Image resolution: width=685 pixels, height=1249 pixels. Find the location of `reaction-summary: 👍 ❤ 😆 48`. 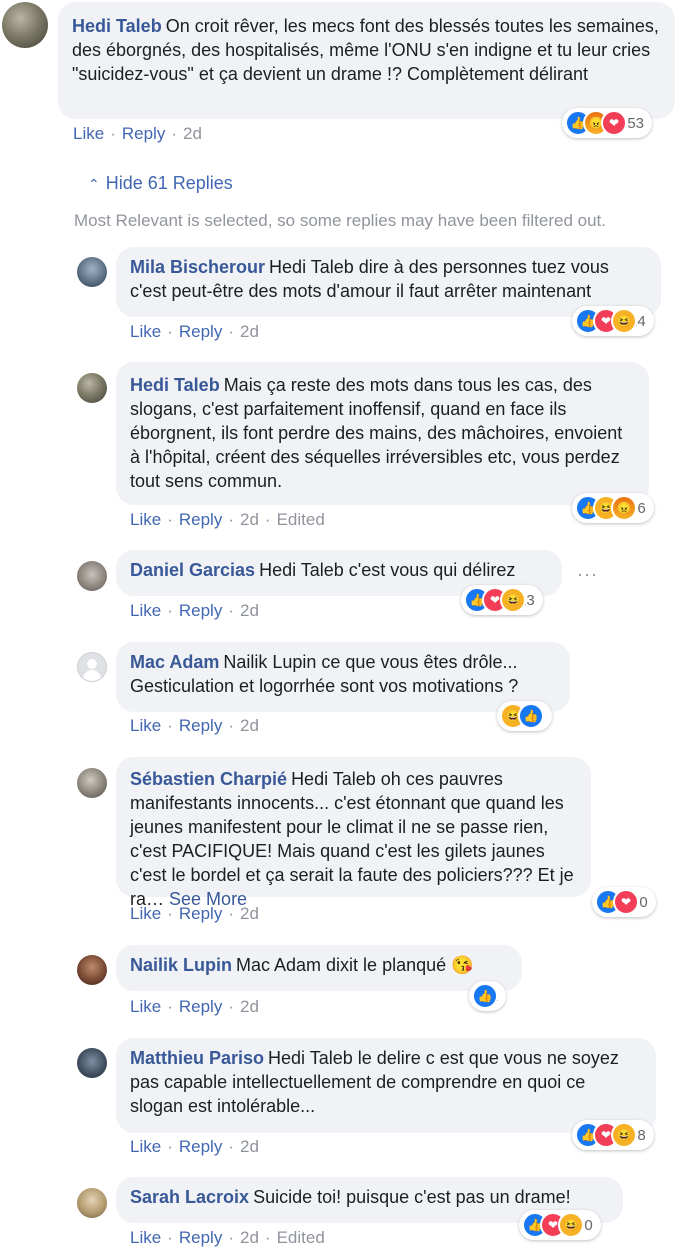

reaction-summary: 👍 ❤ 😆 48 is located at coordinates (613, 1135).